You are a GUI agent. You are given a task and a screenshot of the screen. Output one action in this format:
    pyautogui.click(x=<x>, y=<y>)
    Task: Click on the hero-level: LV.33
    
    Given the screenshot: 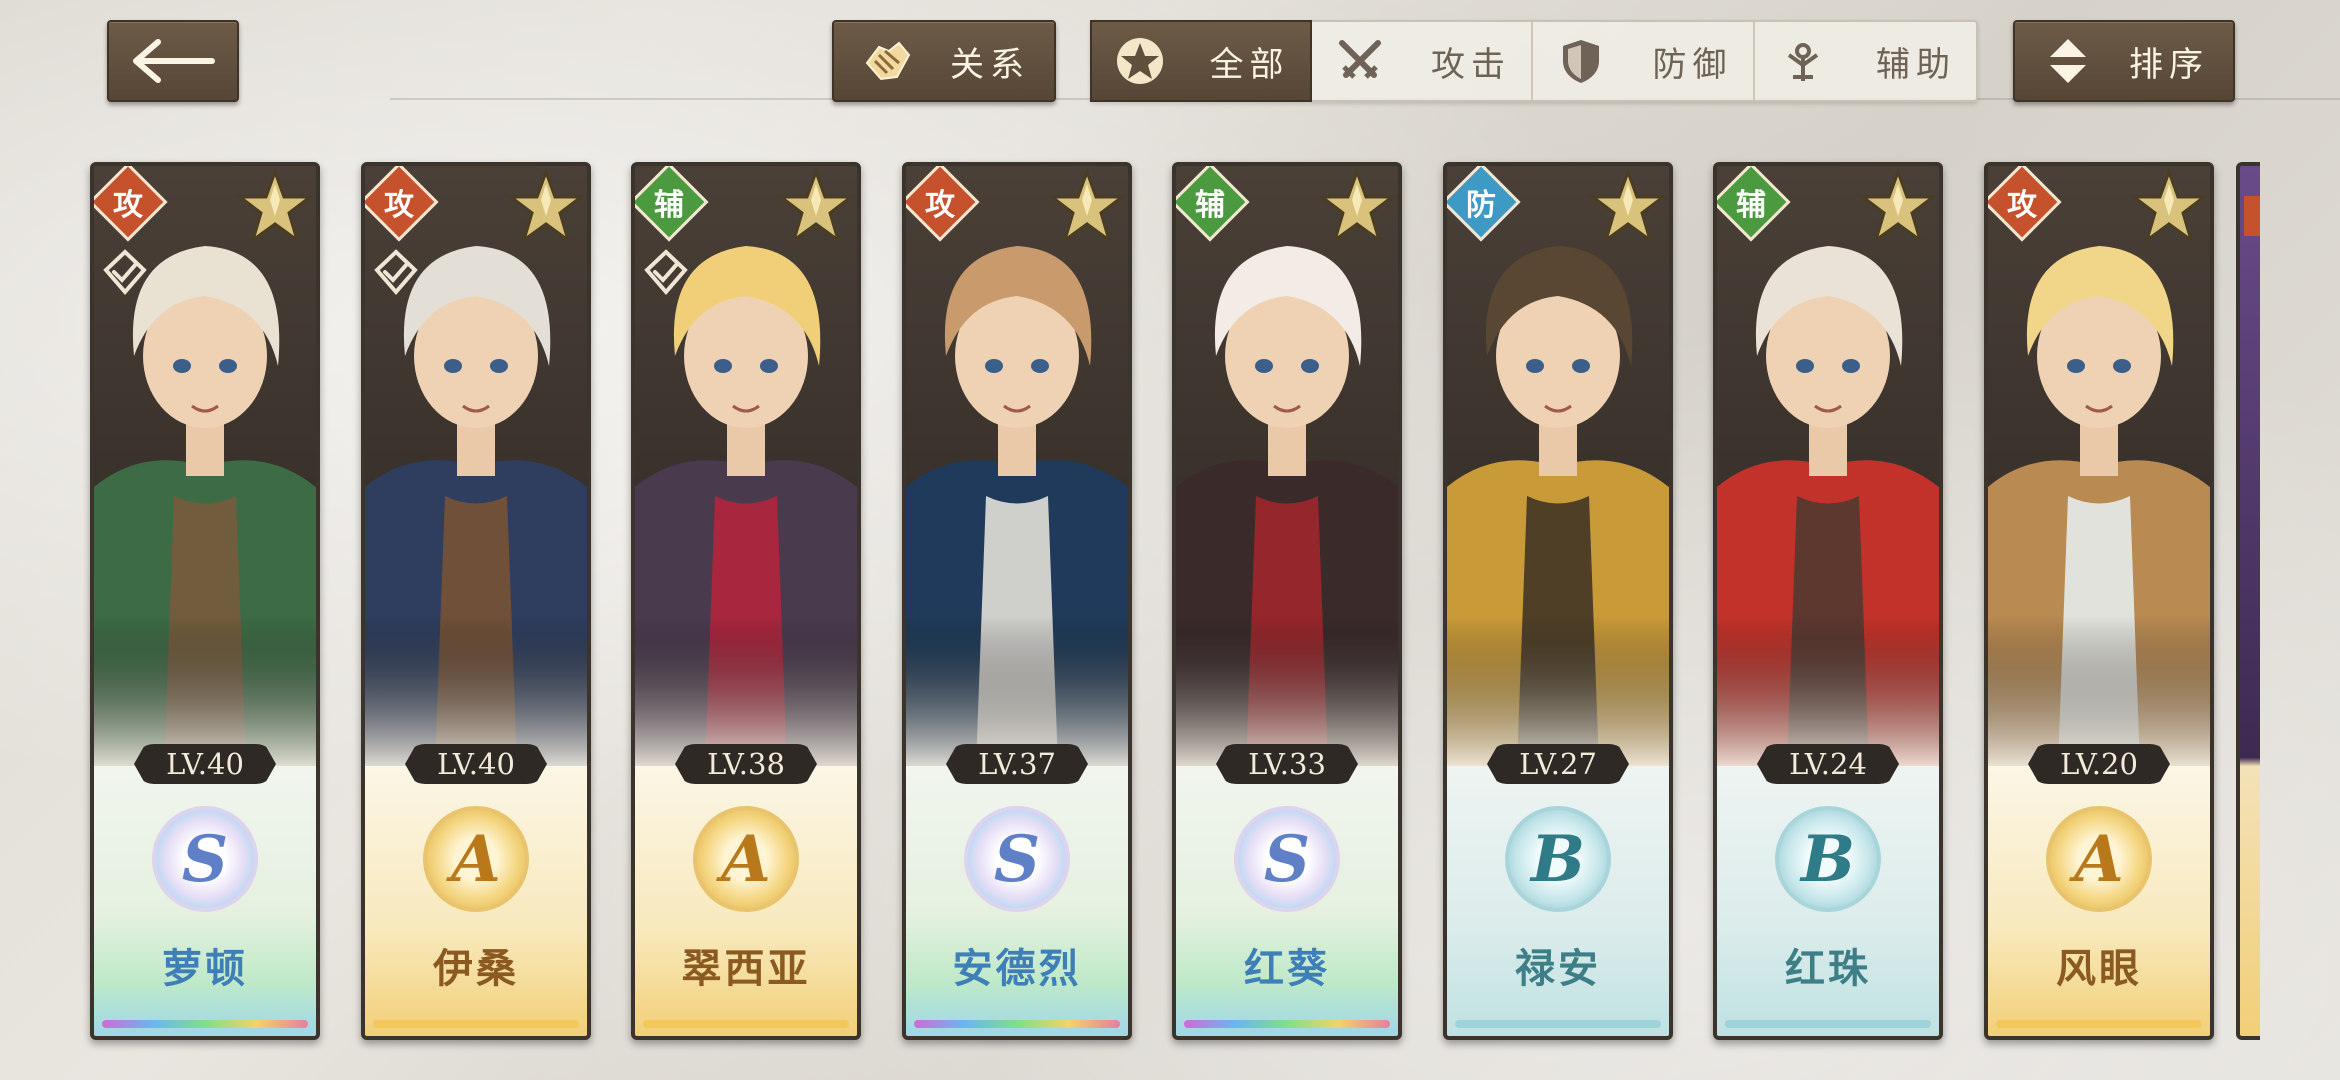 What is the action you would take?
    pyautogui.click(x=1287, y=764)
    